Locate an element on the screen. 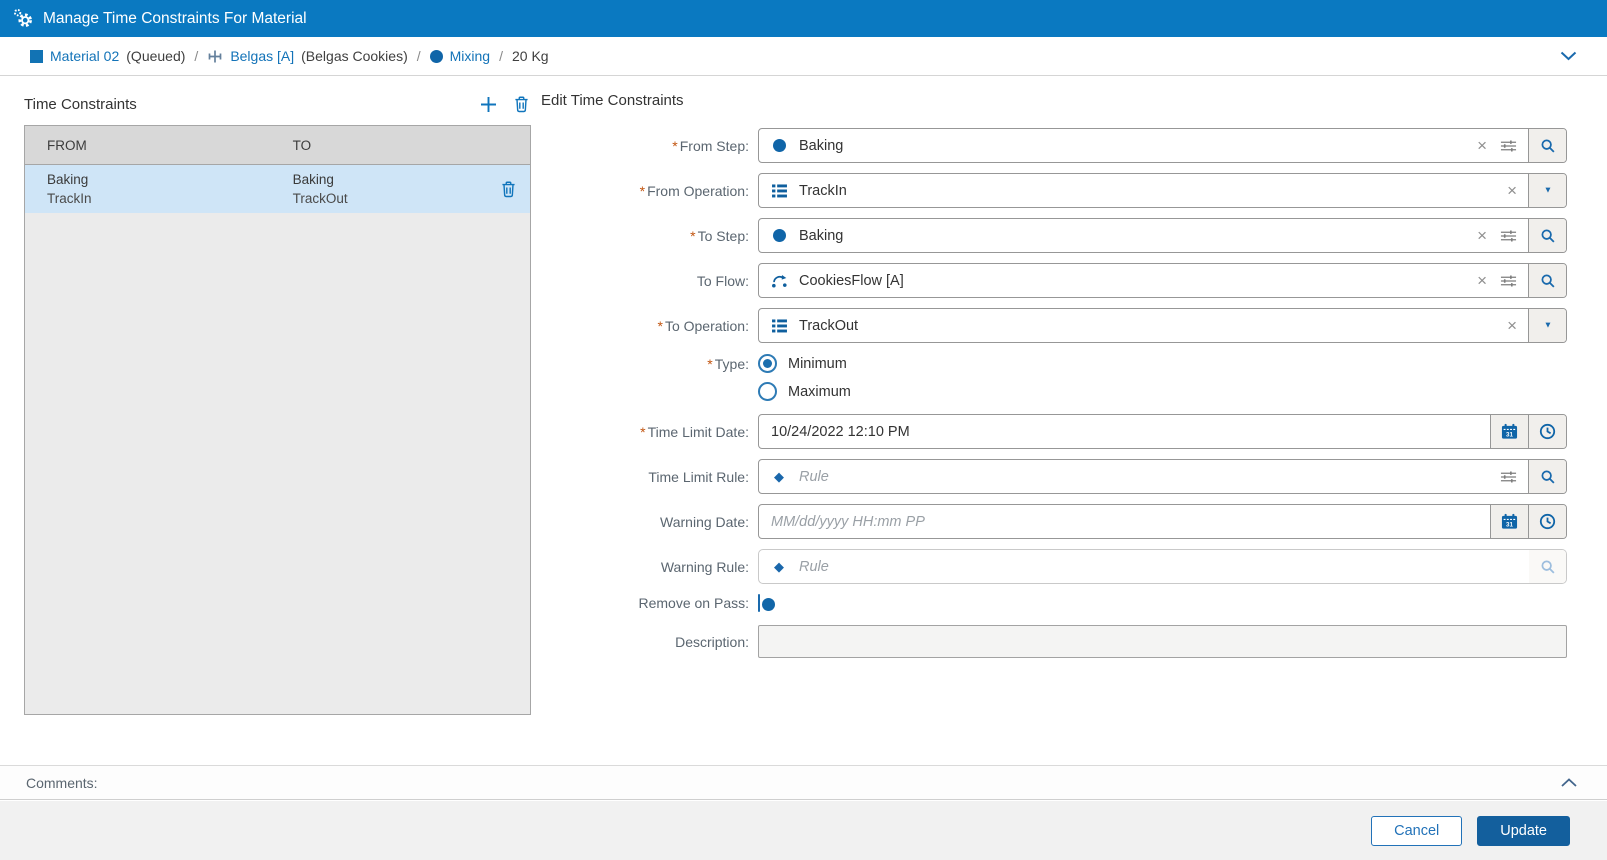  time-limit-rule-field: ◆ Rule is located at coordinates (1162, 476).